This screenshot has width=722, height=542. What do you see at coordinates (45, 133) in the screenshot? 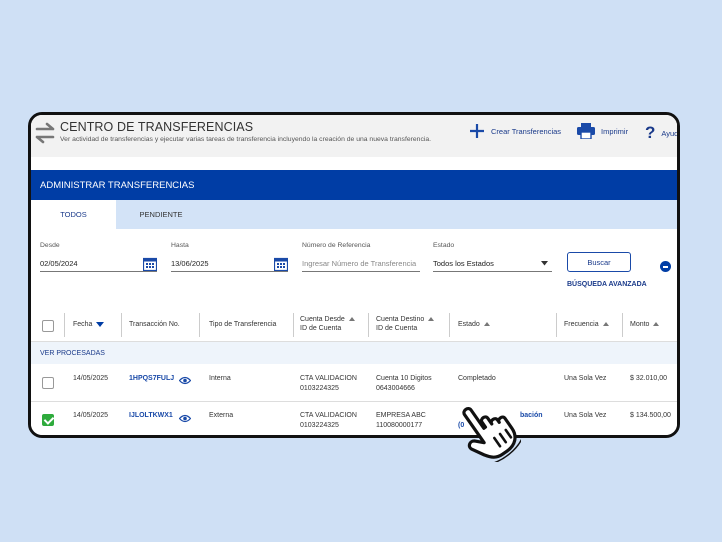
I see `swap-arrows-icon` at bounding box center [45, 133].